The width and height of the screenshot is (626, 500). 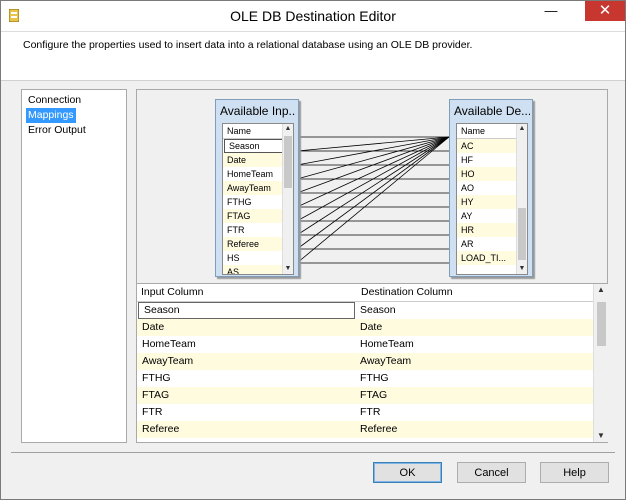 I want to click on destination-list-scrollbar: ▲ ▼, so click(x=521, y=199).